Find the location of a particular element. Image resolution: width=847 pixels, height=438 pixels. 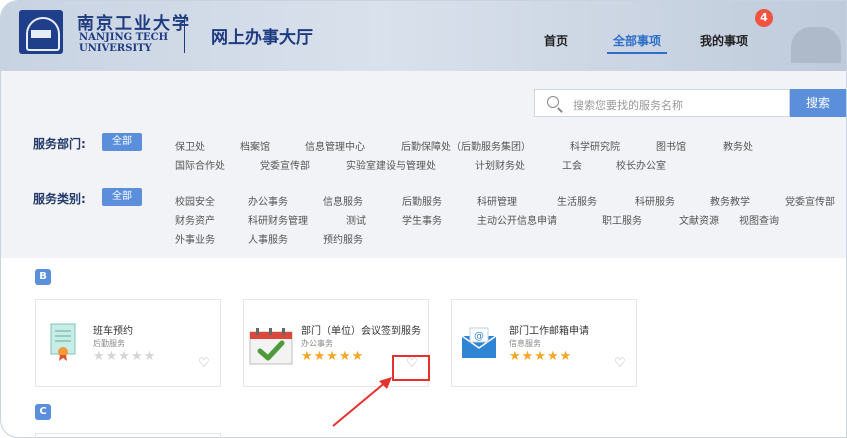

dept-all-button: 全部 is located at coordinates (122, 142).